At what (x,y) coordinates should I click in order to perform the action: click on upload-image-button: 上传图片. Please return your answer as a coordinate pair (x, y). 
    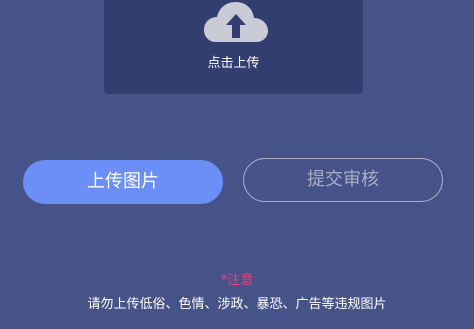
    Looking at the image, I should click on (123, 182).